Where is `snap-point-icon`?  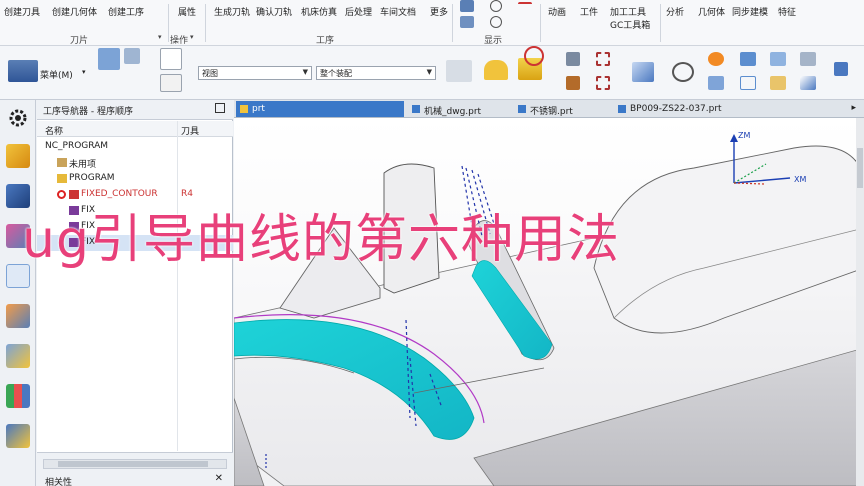 snap-point-icon is located at coordinates (573, 59).